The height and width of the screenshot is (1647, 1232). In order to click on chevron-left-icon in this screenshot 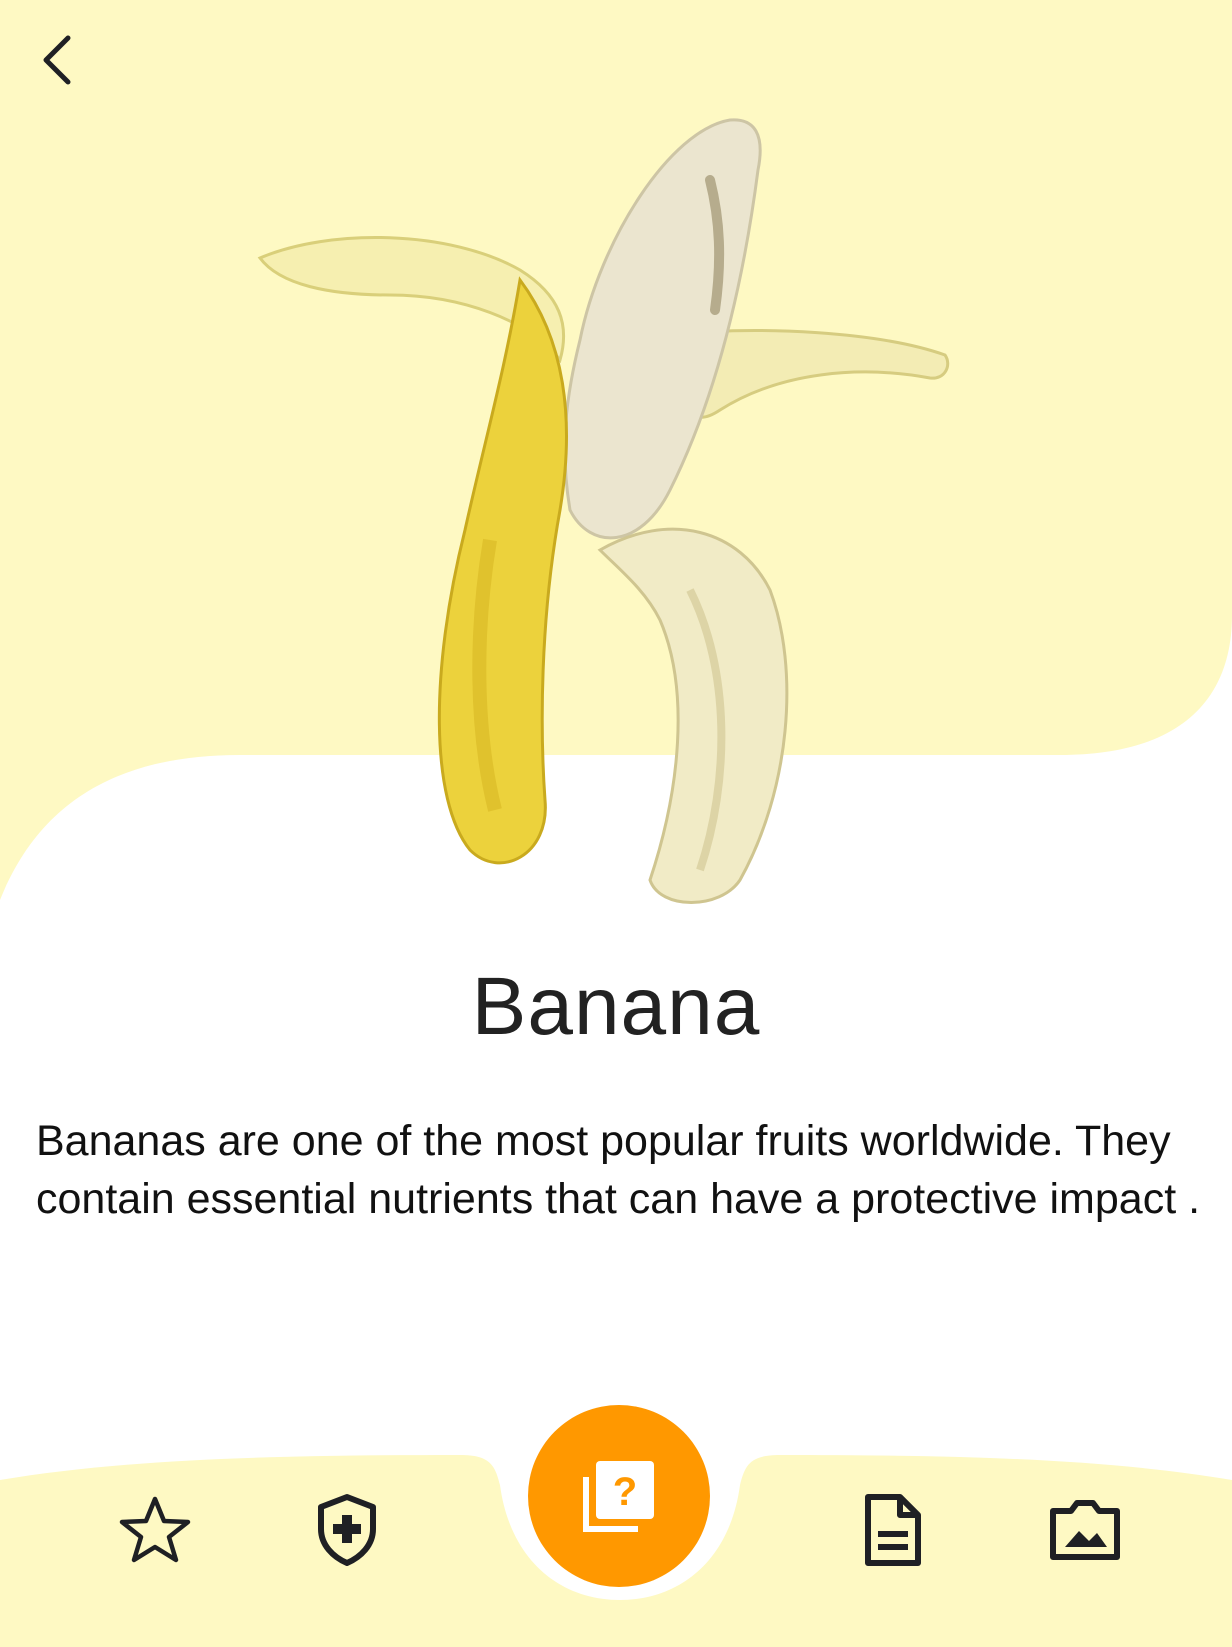, I will do `click(57, 60)`.